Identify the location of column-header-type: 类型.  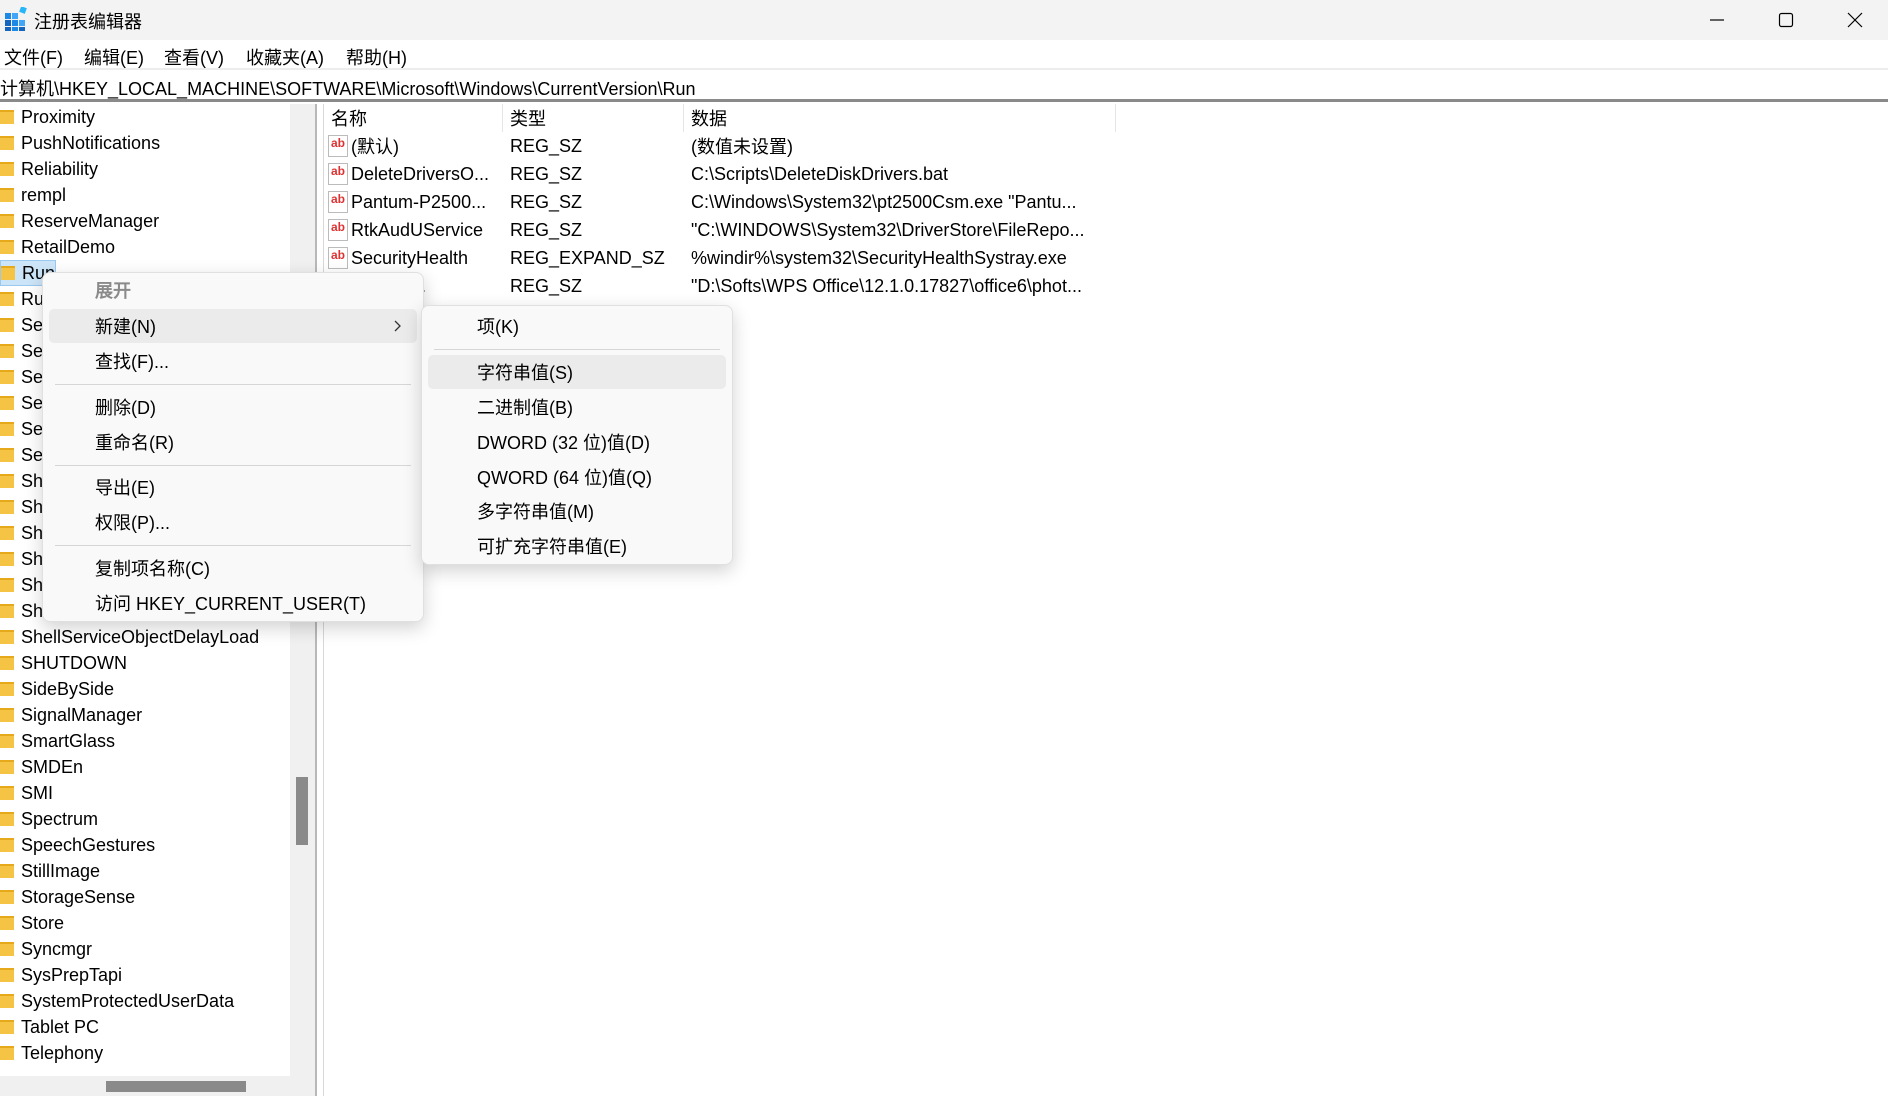
(593, 118).